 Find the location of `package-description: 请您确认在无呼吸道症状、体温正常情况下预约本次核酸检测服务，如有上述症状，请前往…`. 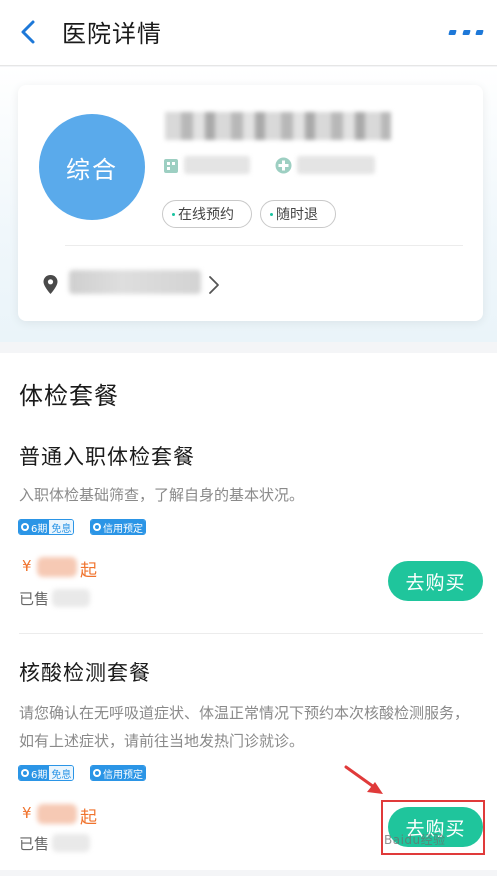

package-description: 请您确认在无呼吸道症状、体温正常情况下预约本次核酸检测服务，如有上述症状，请前往… is located at coordinates (244, 727).